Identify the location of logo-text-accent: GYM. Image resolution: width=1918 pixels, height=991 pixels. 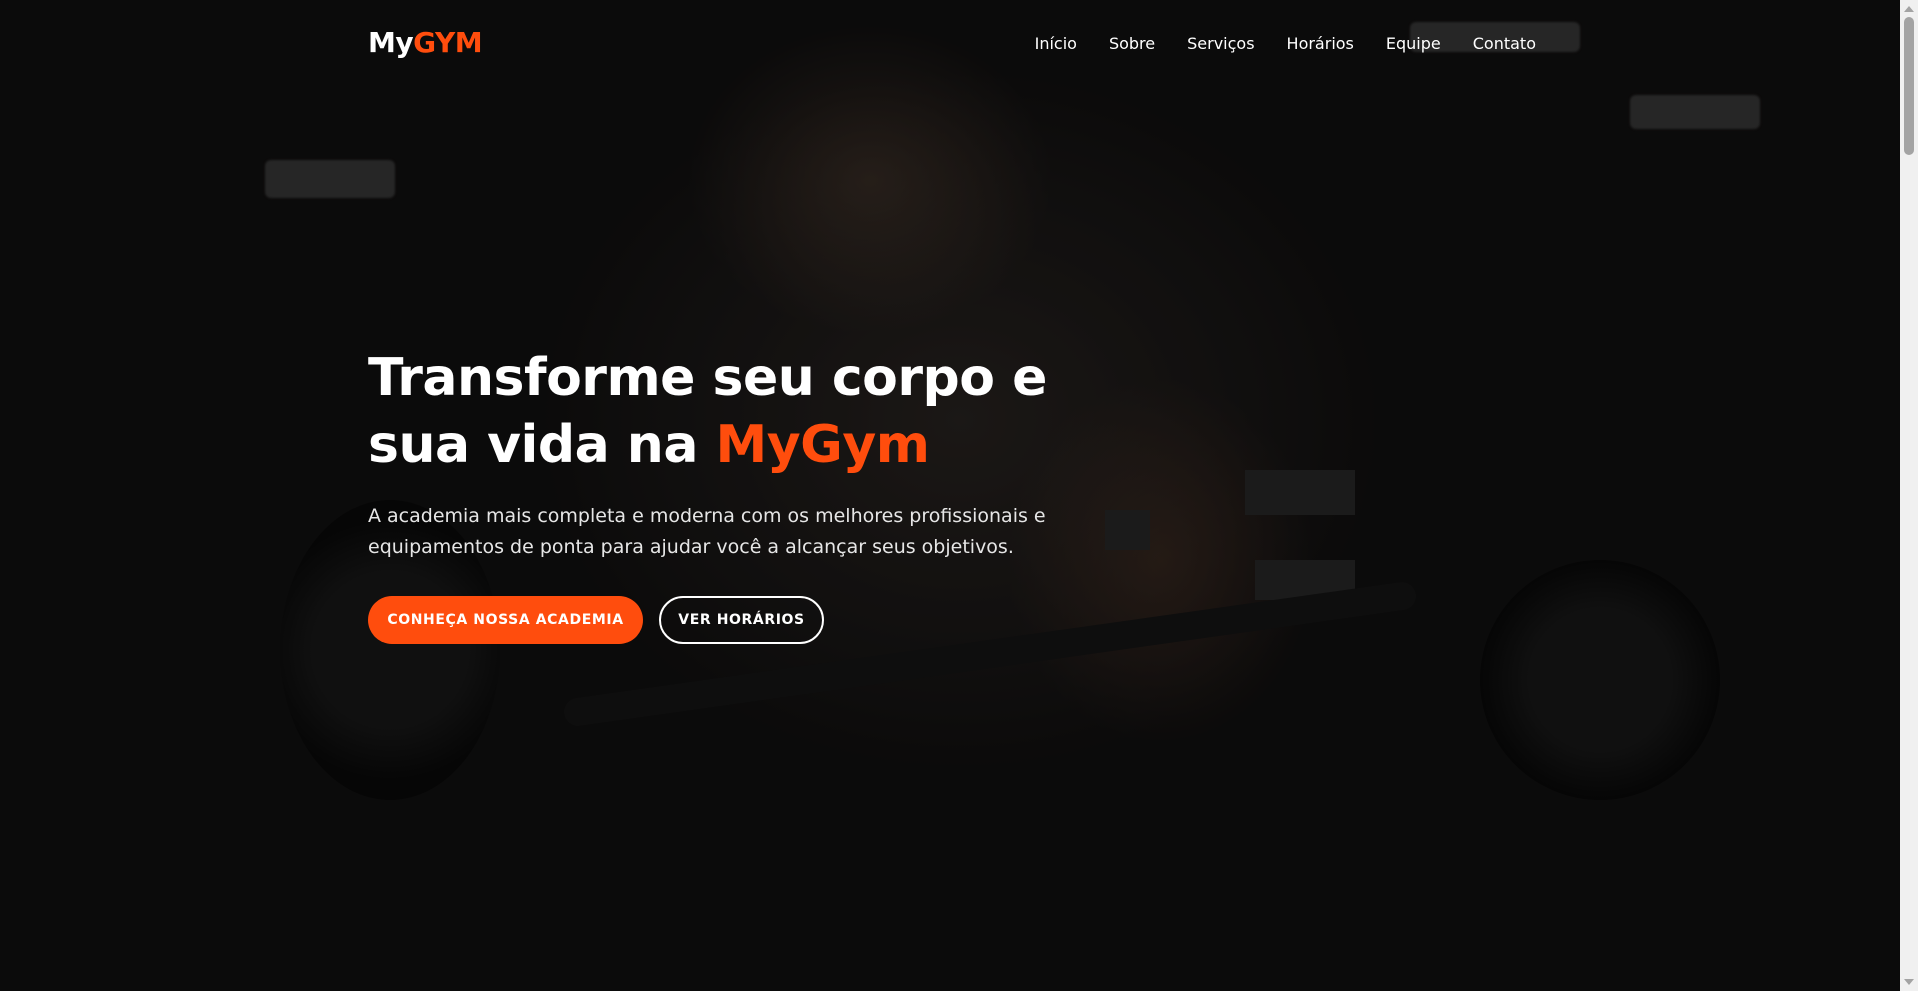
(448, 42).